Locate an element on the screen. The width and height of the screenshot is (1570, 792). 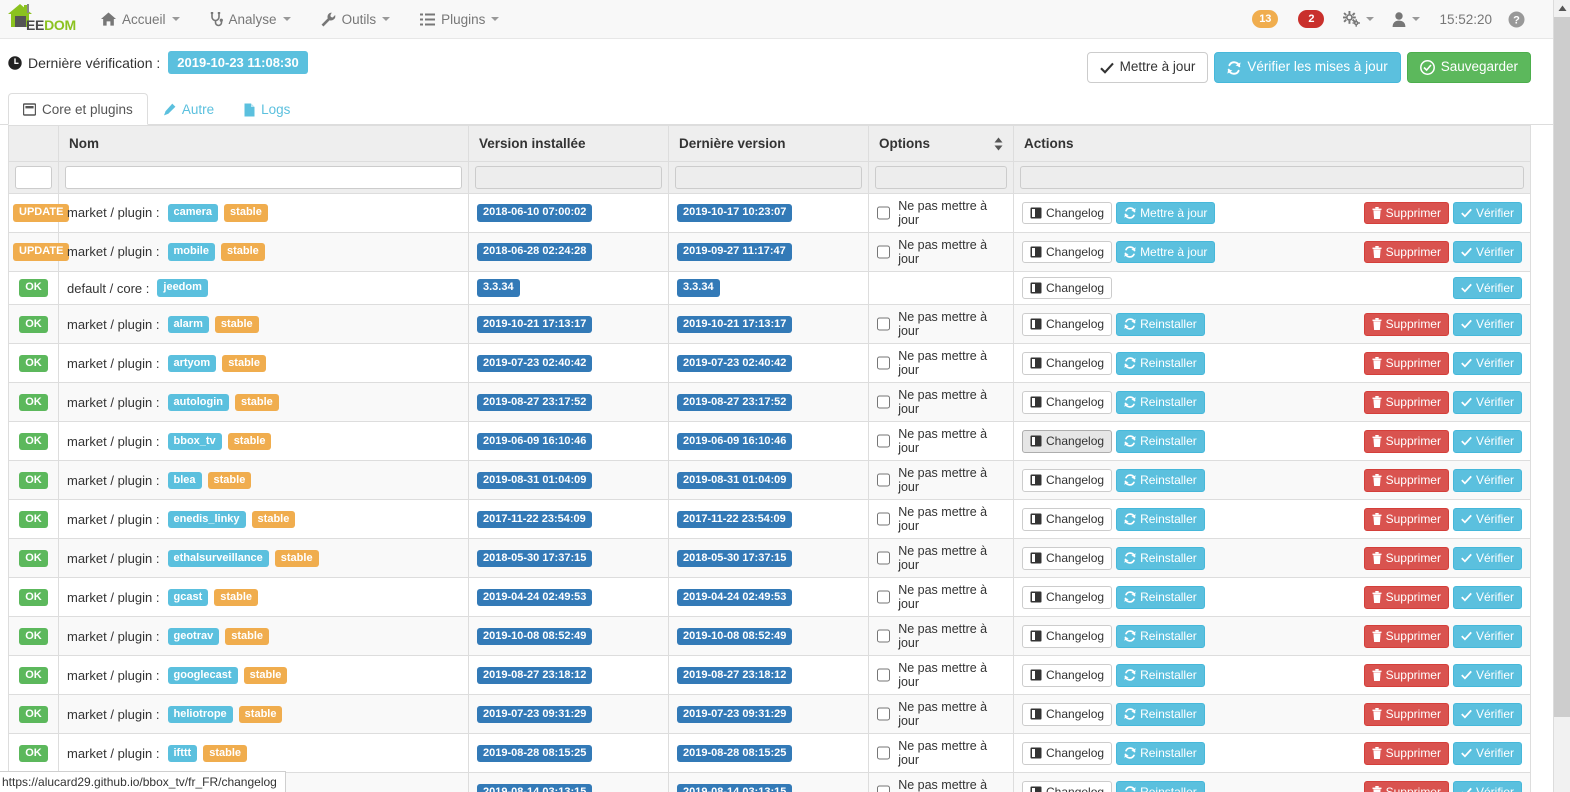
th-latest-version: Dernière version is located at coordinates (768, 143).